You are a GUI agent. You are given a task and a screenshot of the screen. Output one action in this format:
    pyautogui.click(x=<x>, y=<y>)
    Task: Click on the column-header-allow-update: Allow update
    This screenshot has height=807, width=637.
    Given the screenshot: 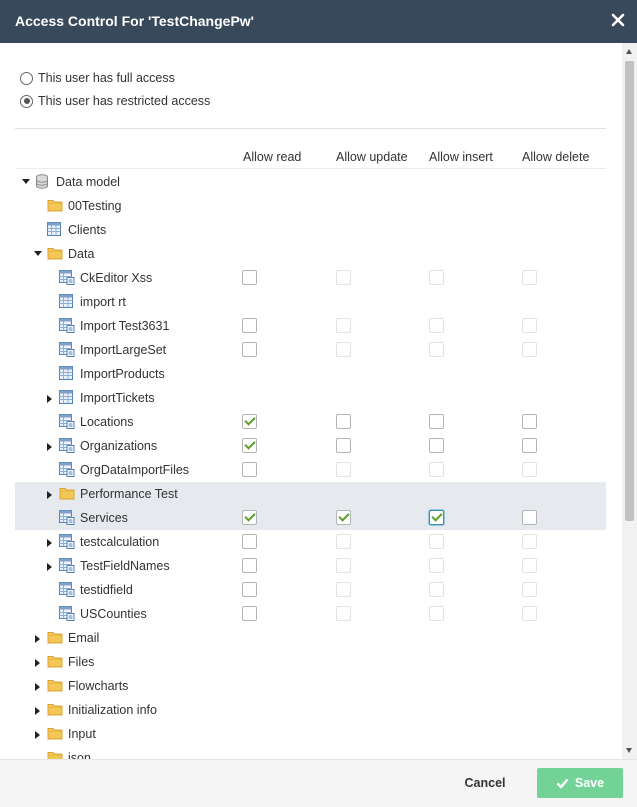 What is the action you would take?
    pyautogui.click(x=372, y=157)
    